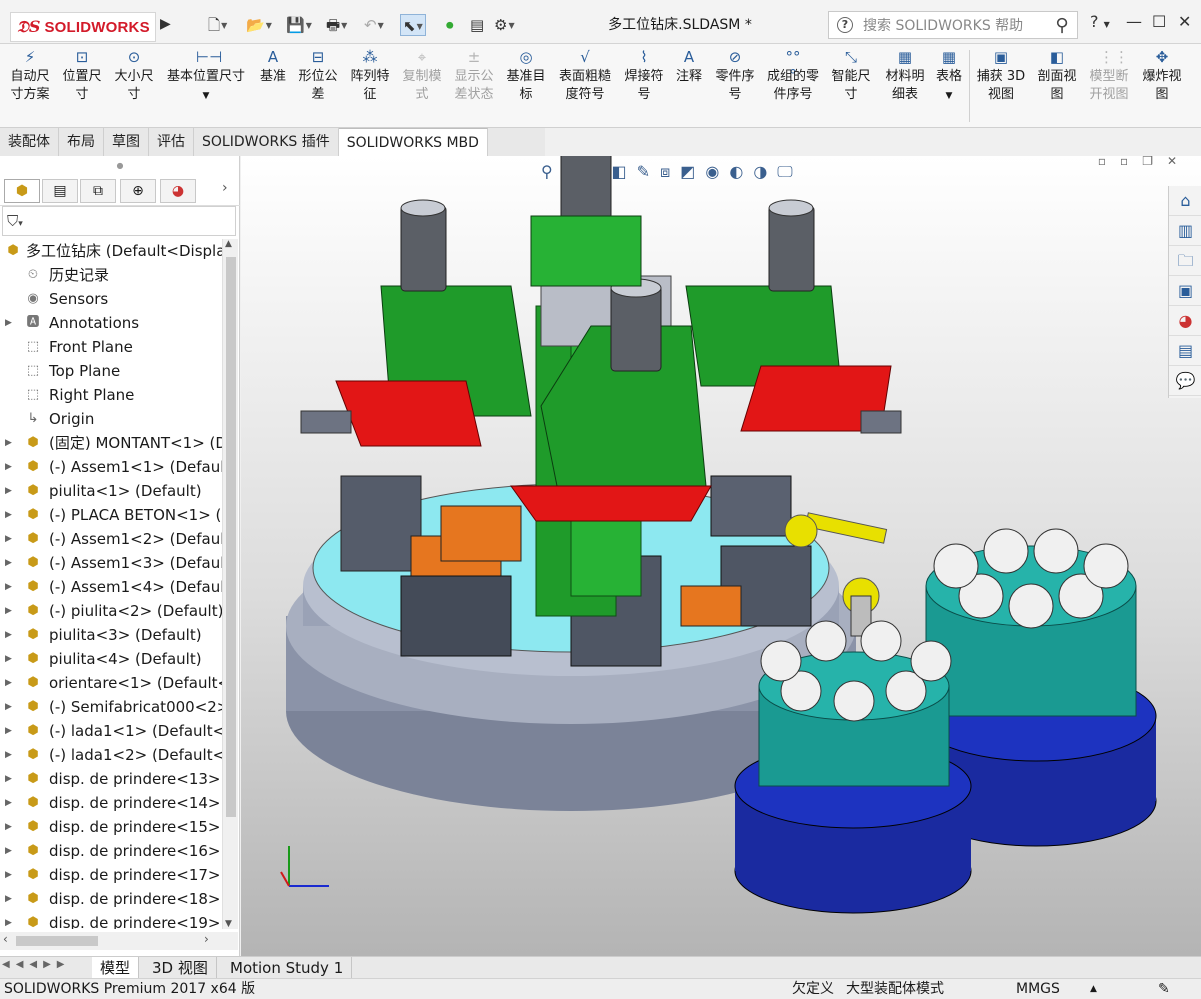 This screenshot has width=1201, height=999. What do you see at coordinates (1057, 76) in the screenshot?
I see `ribbon-section-view: ◧ 剖面视图` at bounding box center [1057, 76].